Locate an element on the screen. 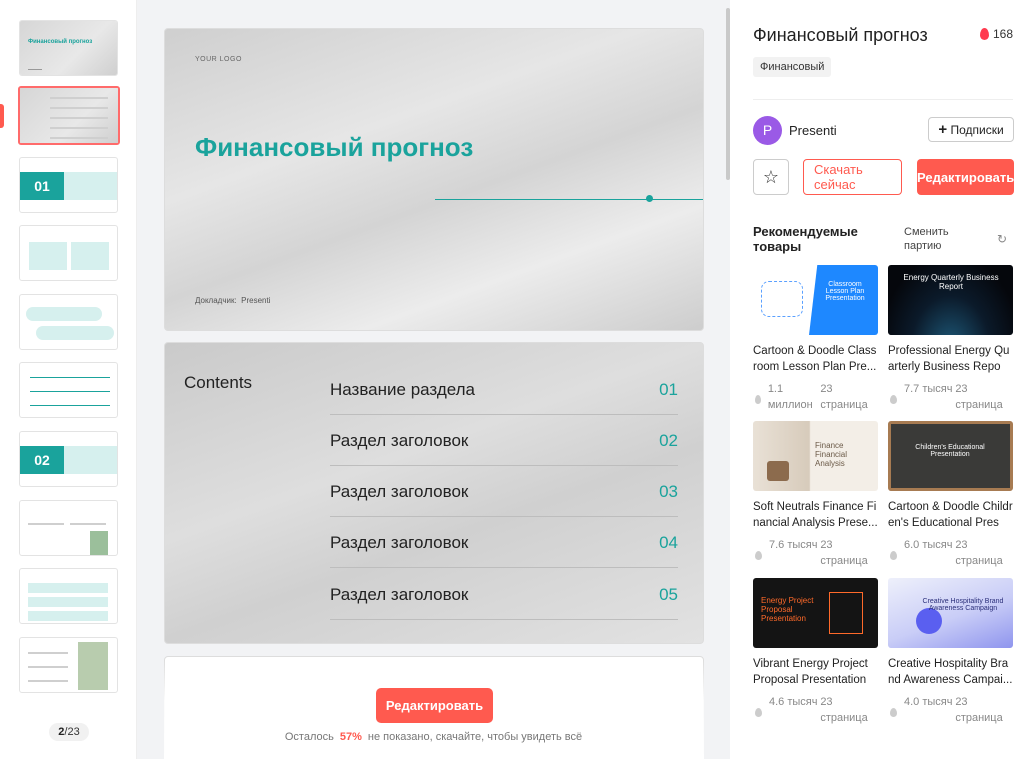  subscribe-button: + Подписки is located at coordinates (971, 129).